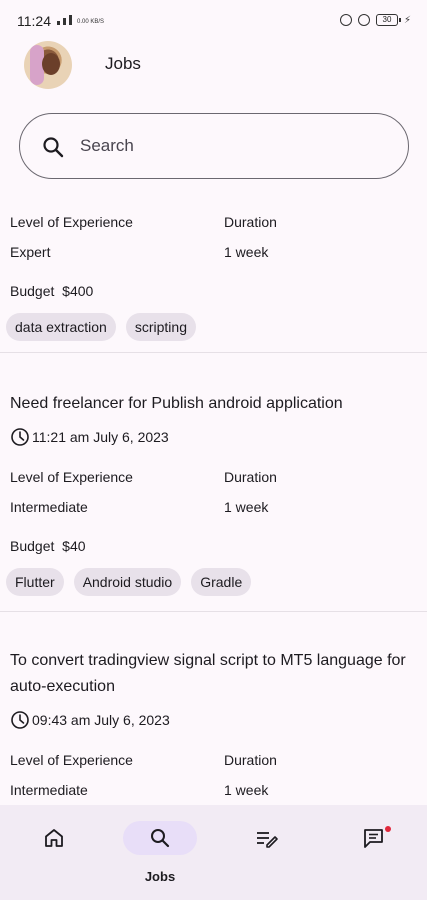 This screenshot has height=900, width=427. Describe the element at coordinates (35, 582) in the screenshot. I see `skill-tag: Flutter` at that location.